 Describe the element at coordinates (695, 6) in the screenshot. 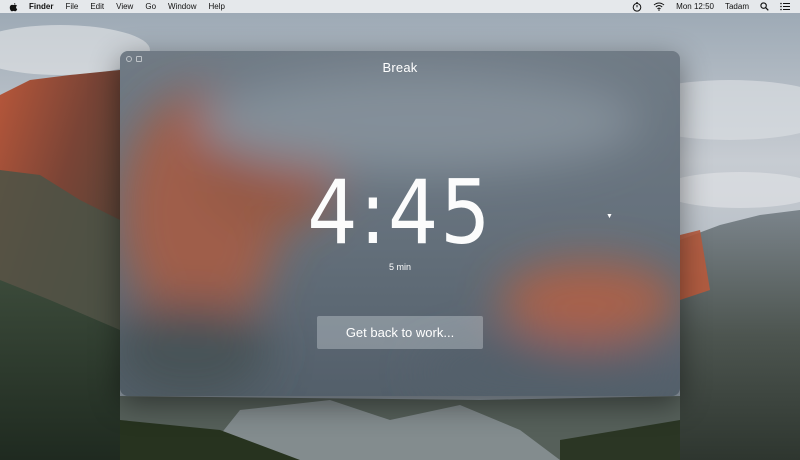

I see `clock-text: Mon 12:50` at that location.